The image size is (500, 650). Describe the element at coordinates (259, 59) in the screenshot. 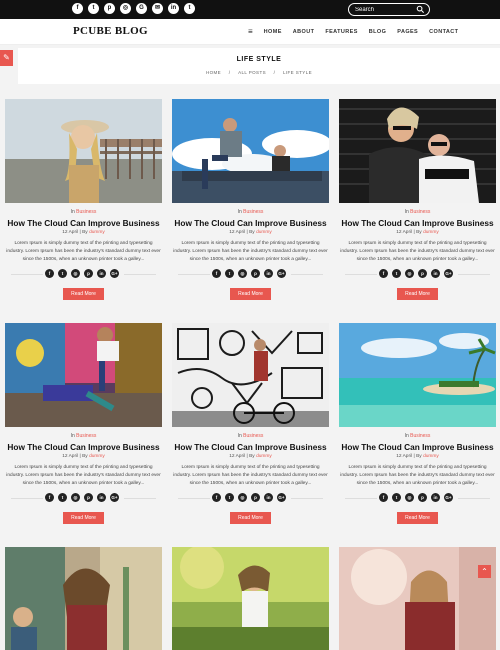

I see `page-title: LIFE STYLE` at that location.